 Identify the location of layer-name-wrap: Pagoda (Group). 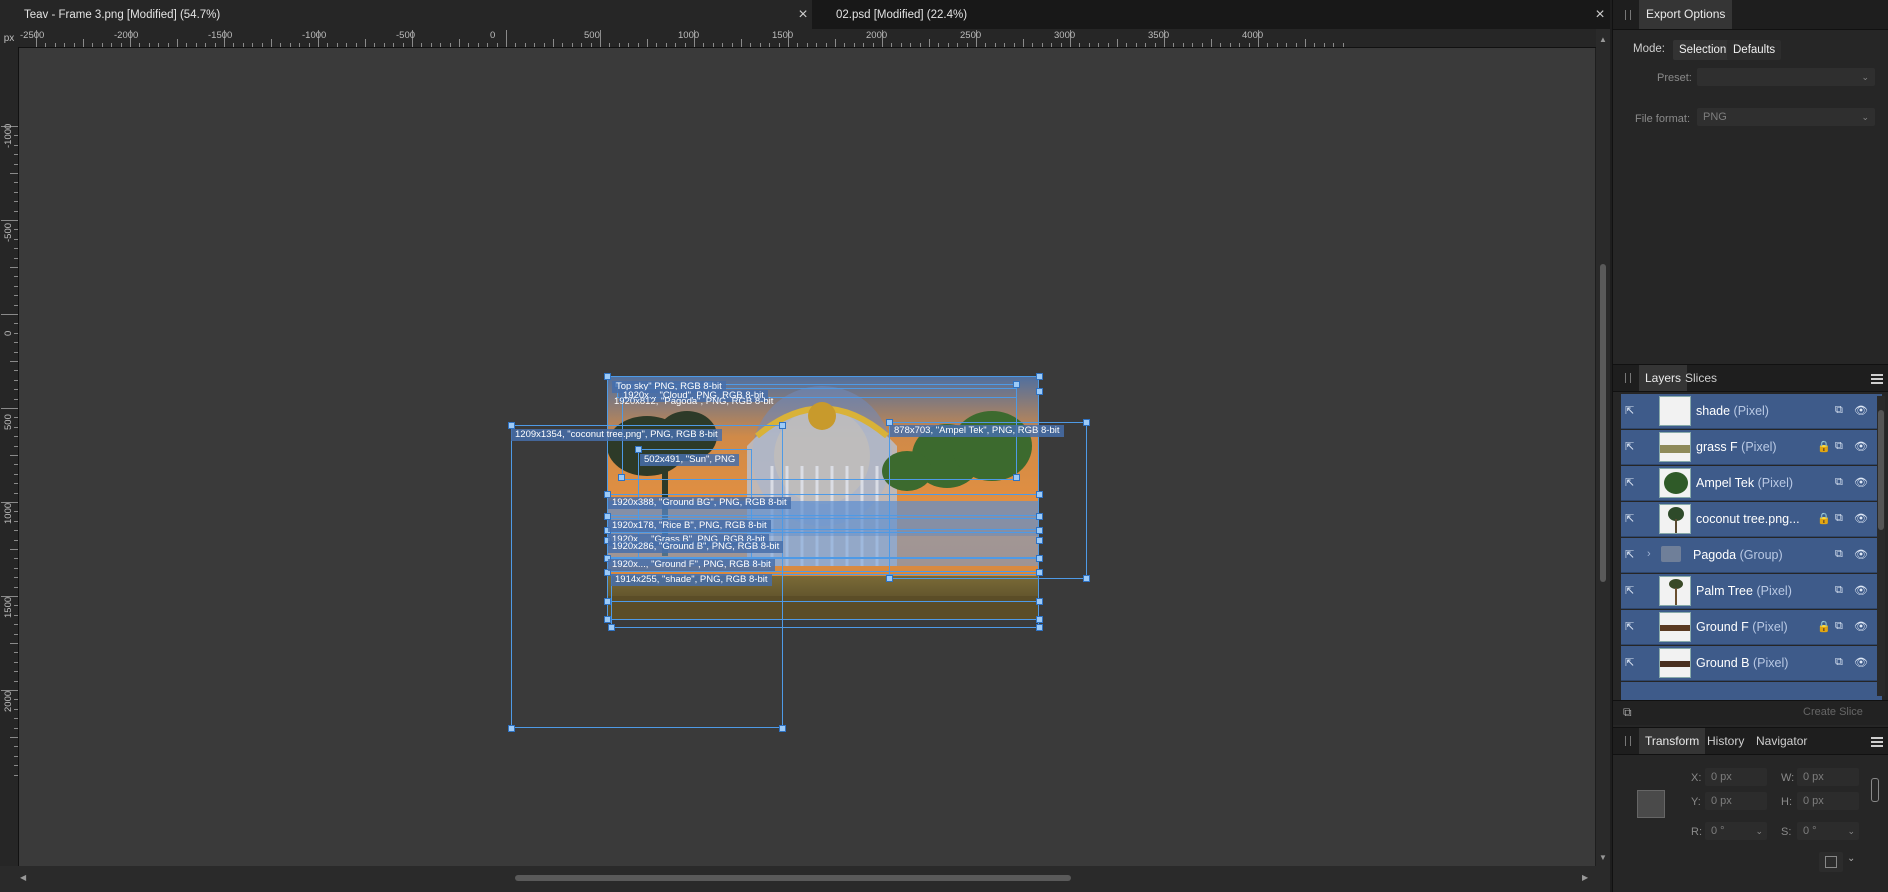
(1738, 555).